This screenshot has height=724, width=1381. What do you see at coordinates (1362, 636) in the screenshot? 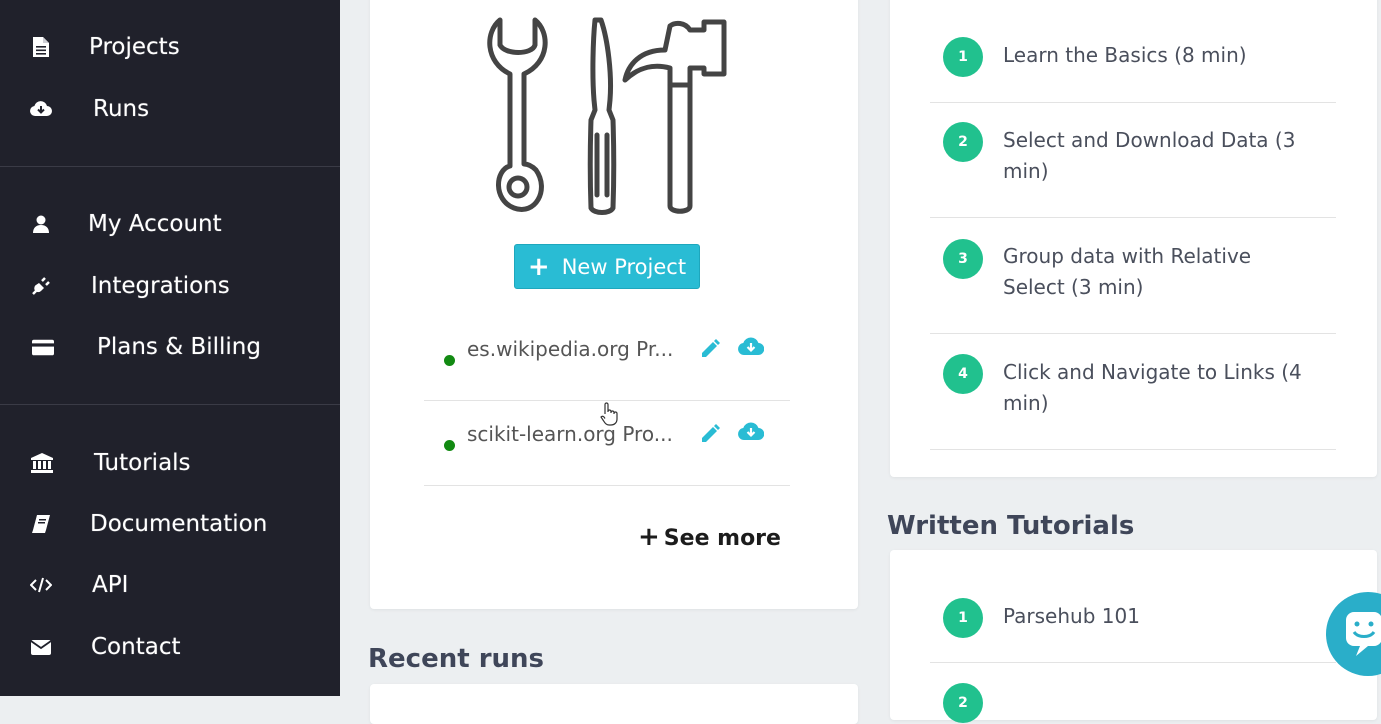
I see `chat-bubble-icon` at bounding box center [1362, 636].